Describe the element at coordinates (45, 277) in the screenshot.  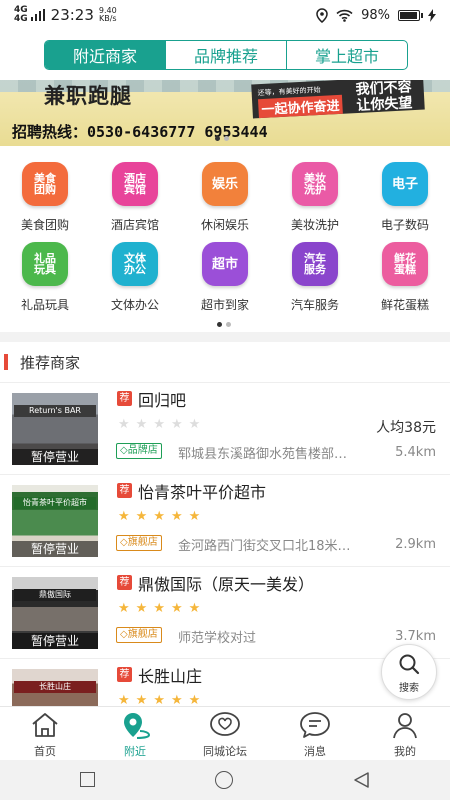
I see `category-gift: 礼品玩具 礼品玩具` at that location.